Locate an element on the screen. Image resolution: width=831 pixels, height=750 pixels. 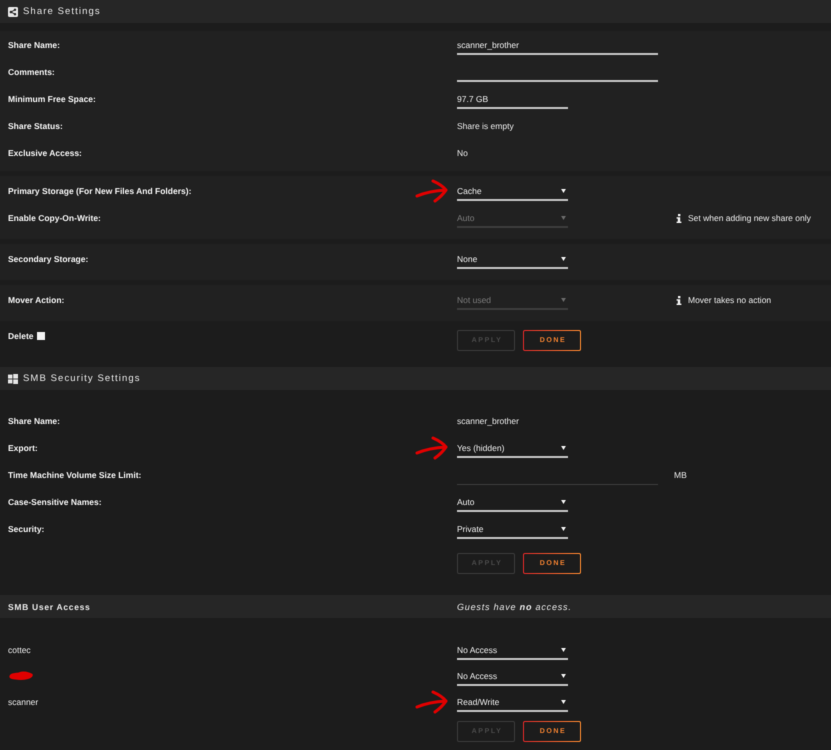
note-text: Mover takes no action is located at coordinates (730, 300).